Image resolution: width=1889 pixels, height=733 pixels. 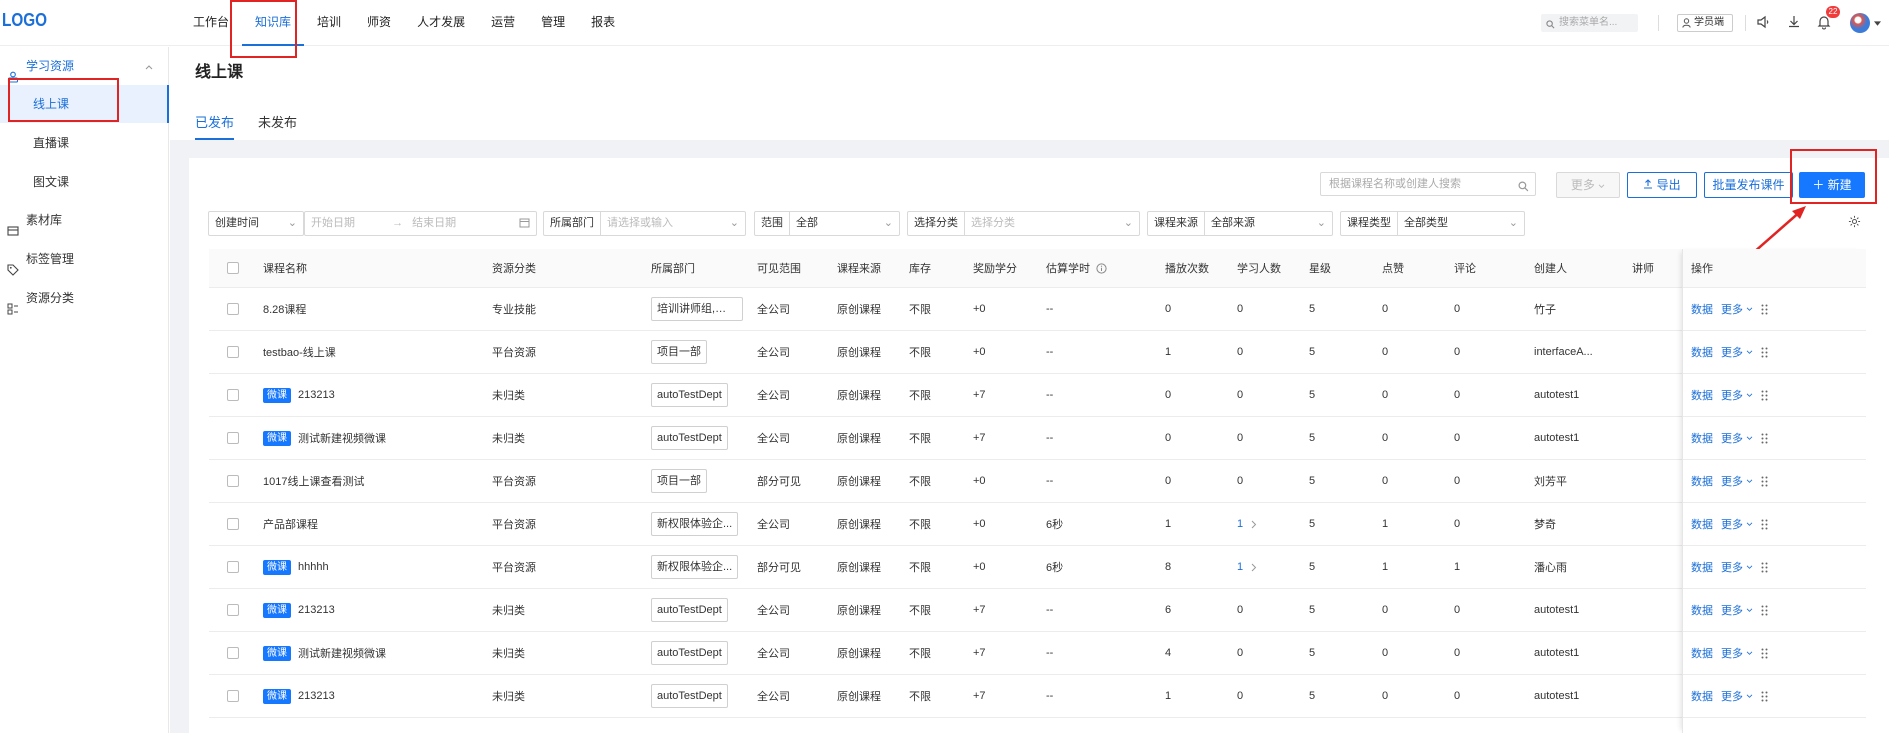 I want to click on category-filter-placeholder: 选择分类, so click(x=993, y=223).